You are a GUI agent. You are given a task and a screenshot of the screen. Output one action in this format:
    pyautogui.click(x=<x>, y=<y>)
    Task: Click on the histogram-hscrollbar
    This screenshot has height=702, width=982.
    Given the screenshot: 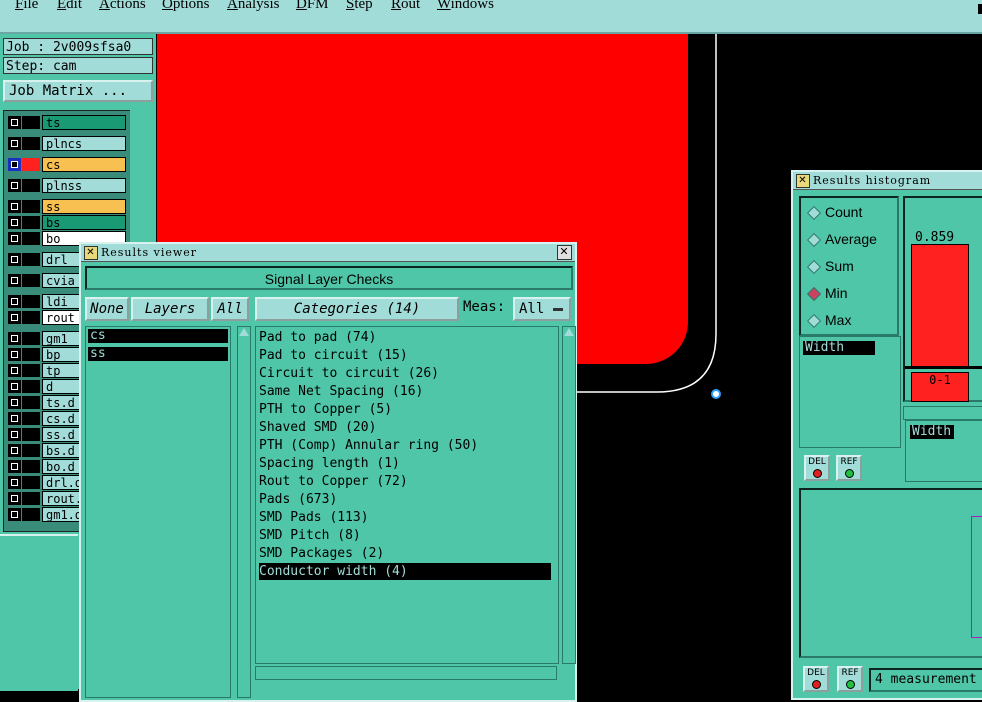 What is the action you would take?
    pyautogui.click(x=942, y=413)
    